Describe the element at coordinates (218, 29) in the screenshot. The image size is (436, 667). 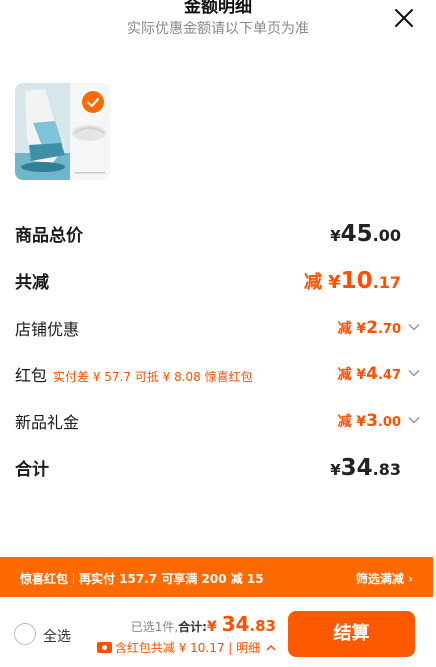
I see `sheet-subtitle: 实际优惠金额请以下单页为准` at that location.